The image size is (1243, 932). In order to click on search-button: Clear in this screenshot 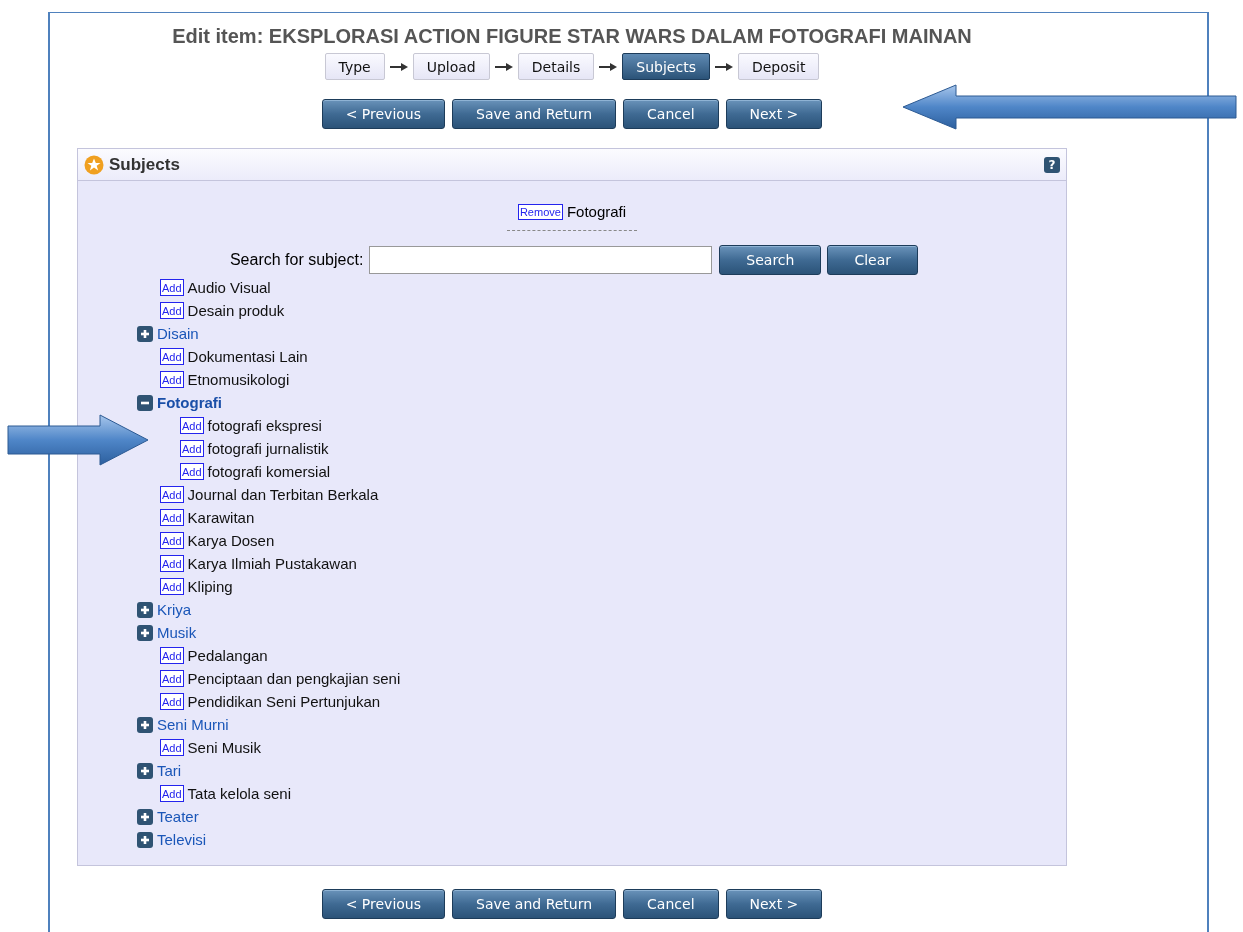, I will do `click(873, 260)`.